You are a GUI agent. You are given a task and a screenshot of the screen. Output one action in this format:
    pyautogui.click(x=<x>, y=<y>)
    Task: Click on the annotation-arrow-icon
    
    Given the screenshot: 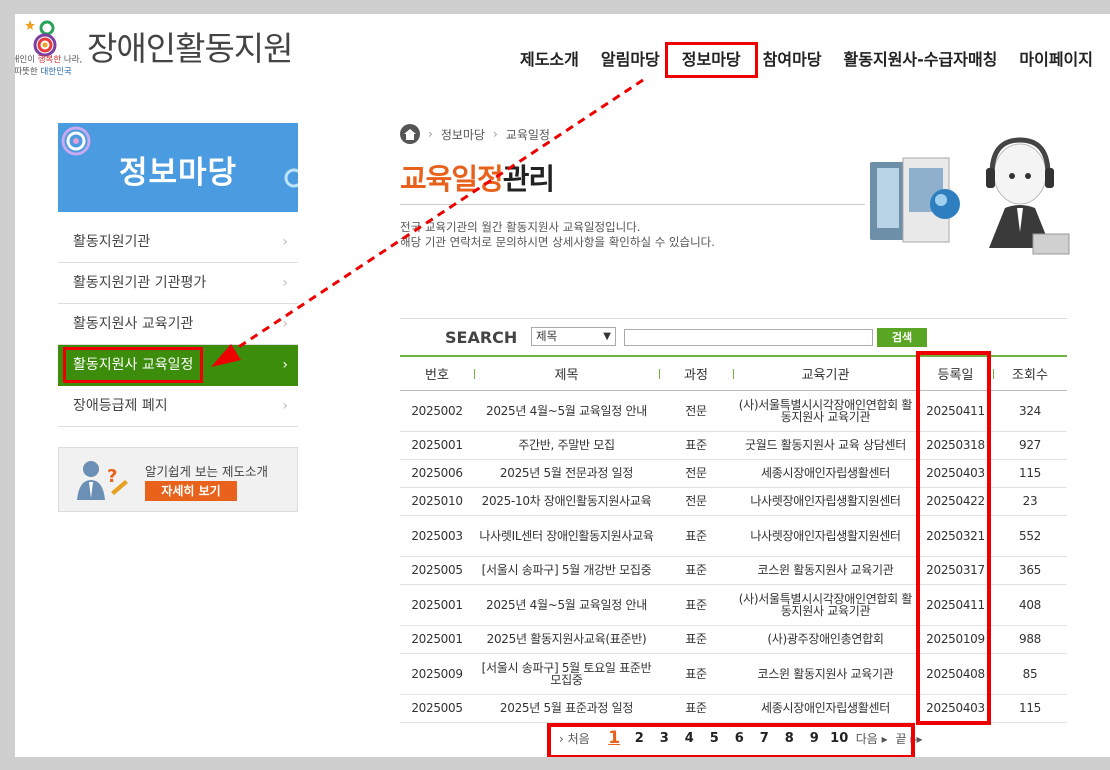 What is the action you would take?
    pyautogui.click(x=427, y=222)
    